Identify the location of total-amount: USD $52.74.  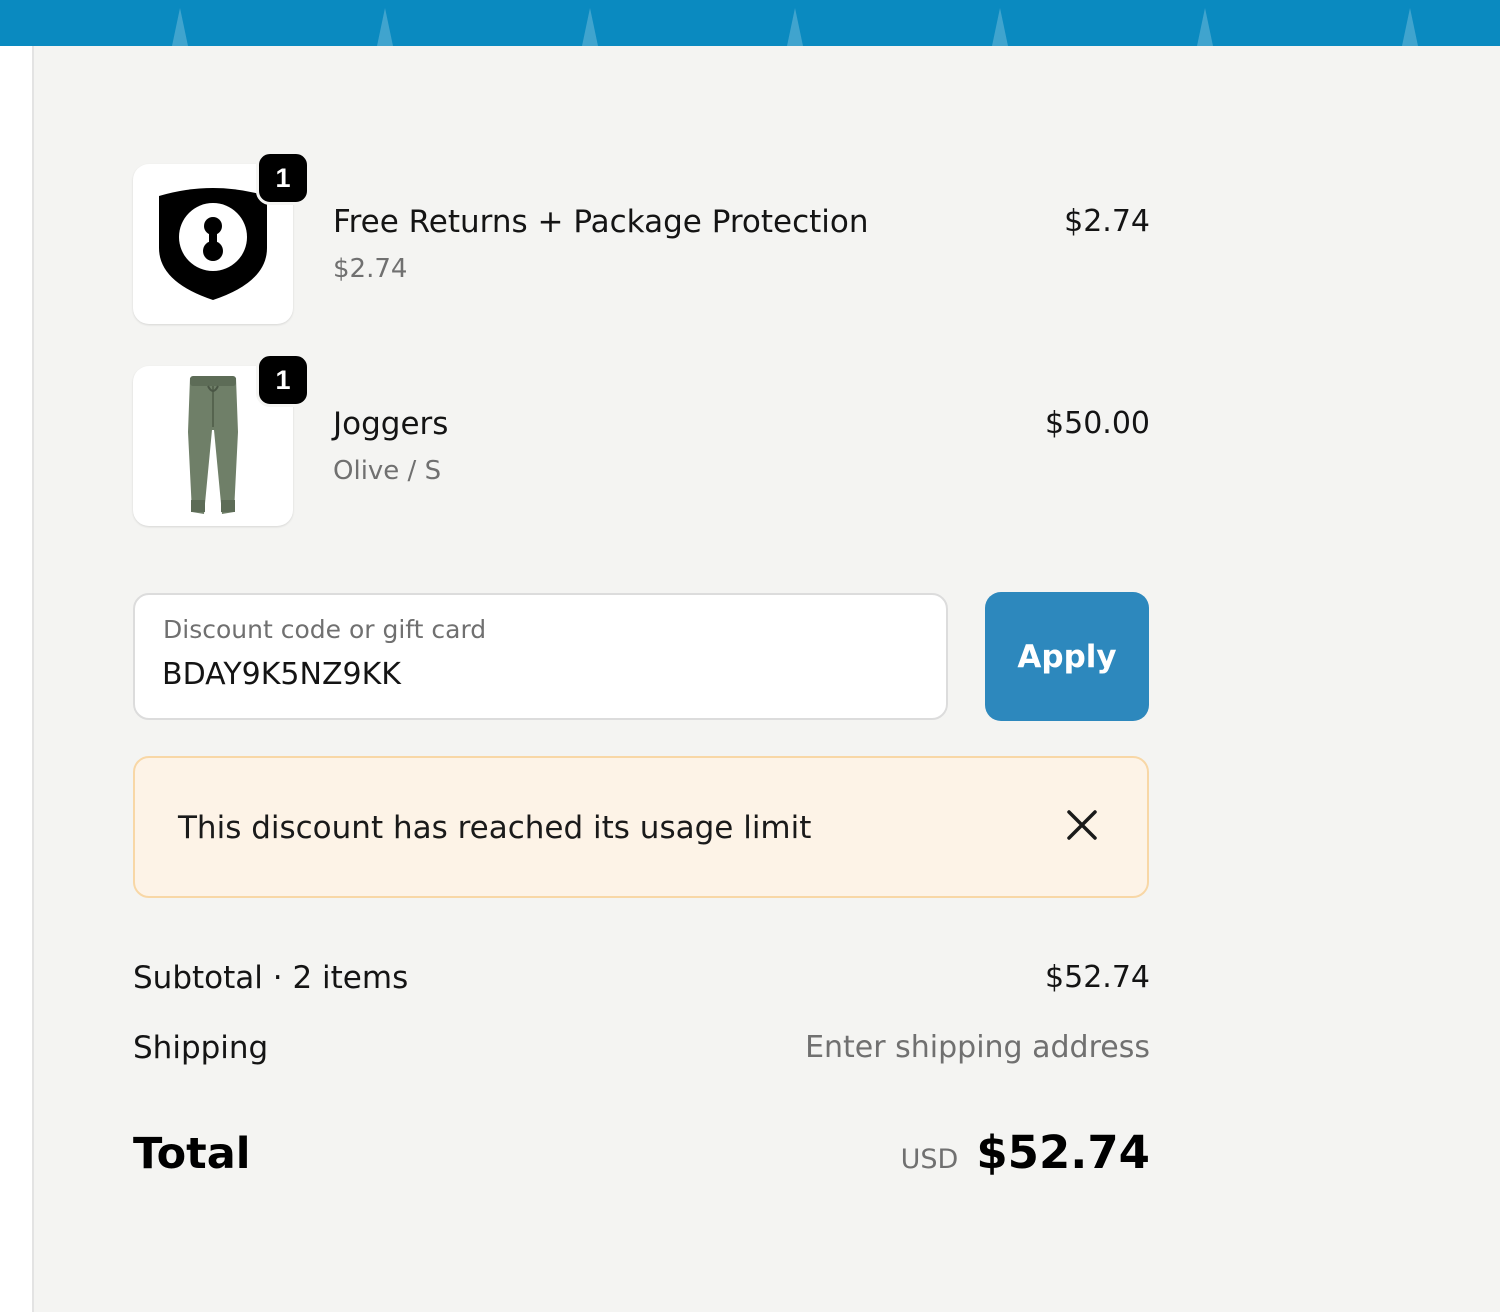
(1025, 1152).